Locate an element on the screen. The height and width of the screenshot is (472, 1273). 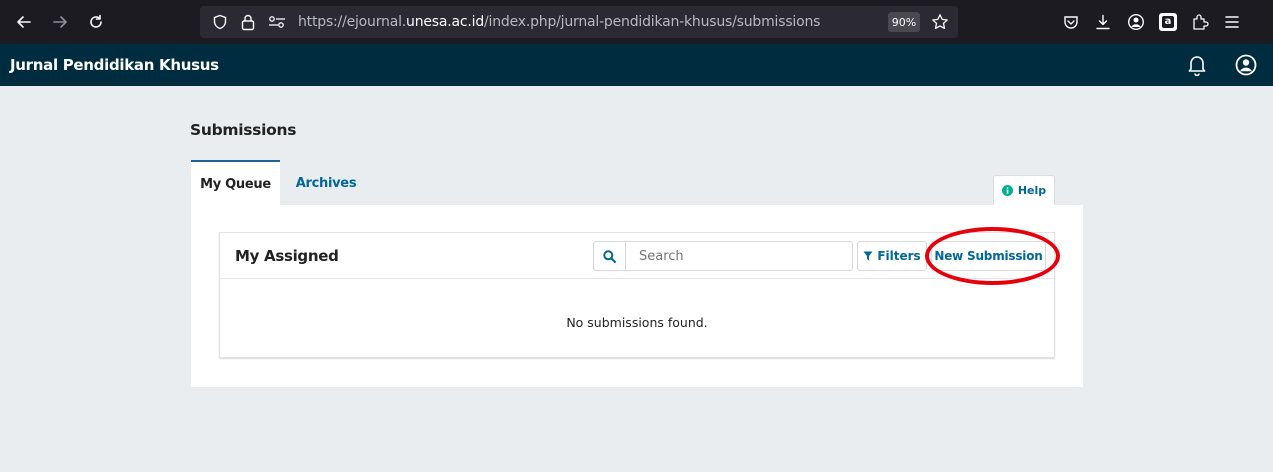
forward-button is located at coordinates (60, 22).